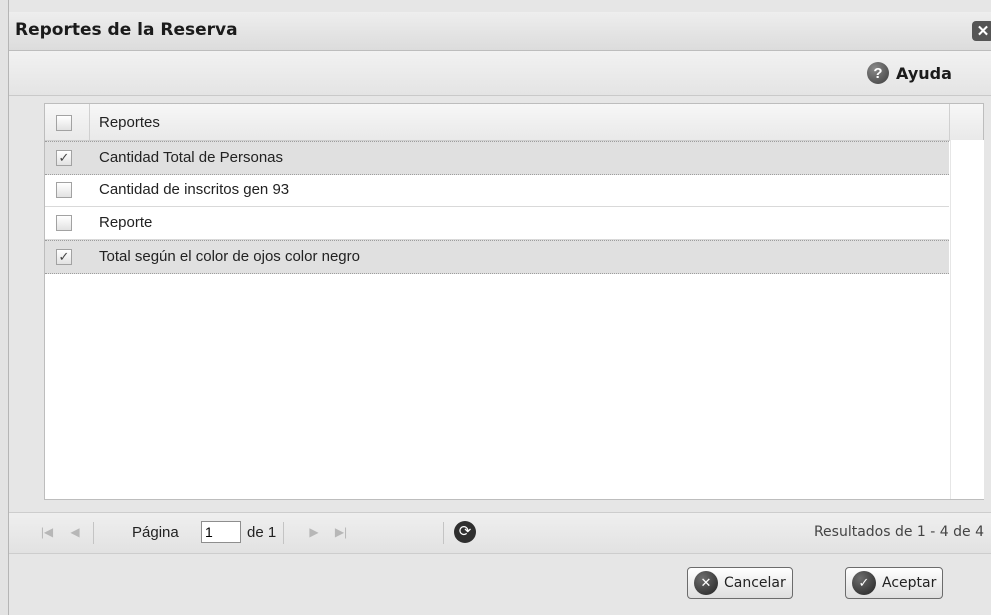  Describe the element at coordinates (221, 532) in the screenshot. I see `page-number-input` at that location.